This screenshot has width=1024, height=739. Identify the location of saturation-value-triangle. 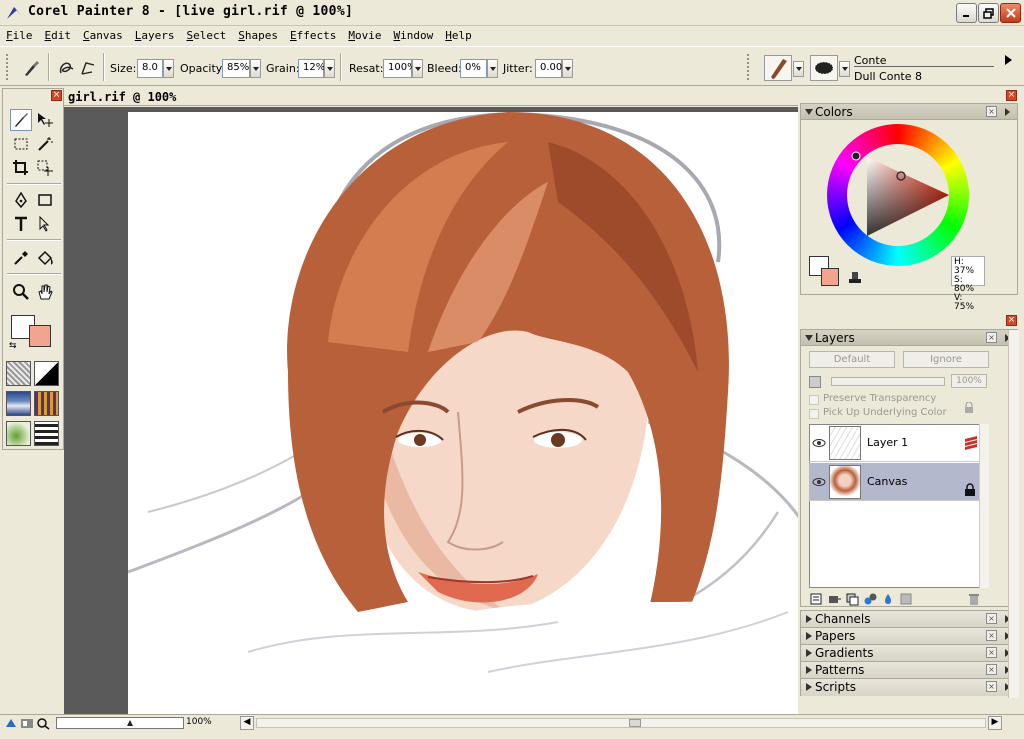
(898, 195).